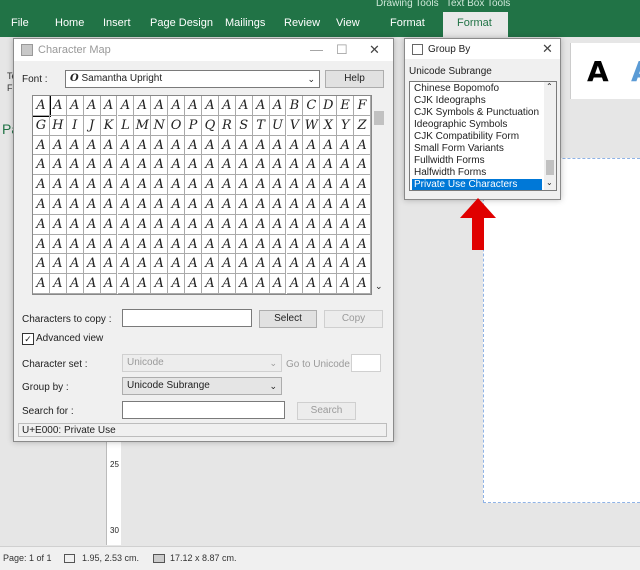  What do you see at coordinates (58, 125) in the screenshot?
I see `character-cell: H` at bounding box center [58, 125].